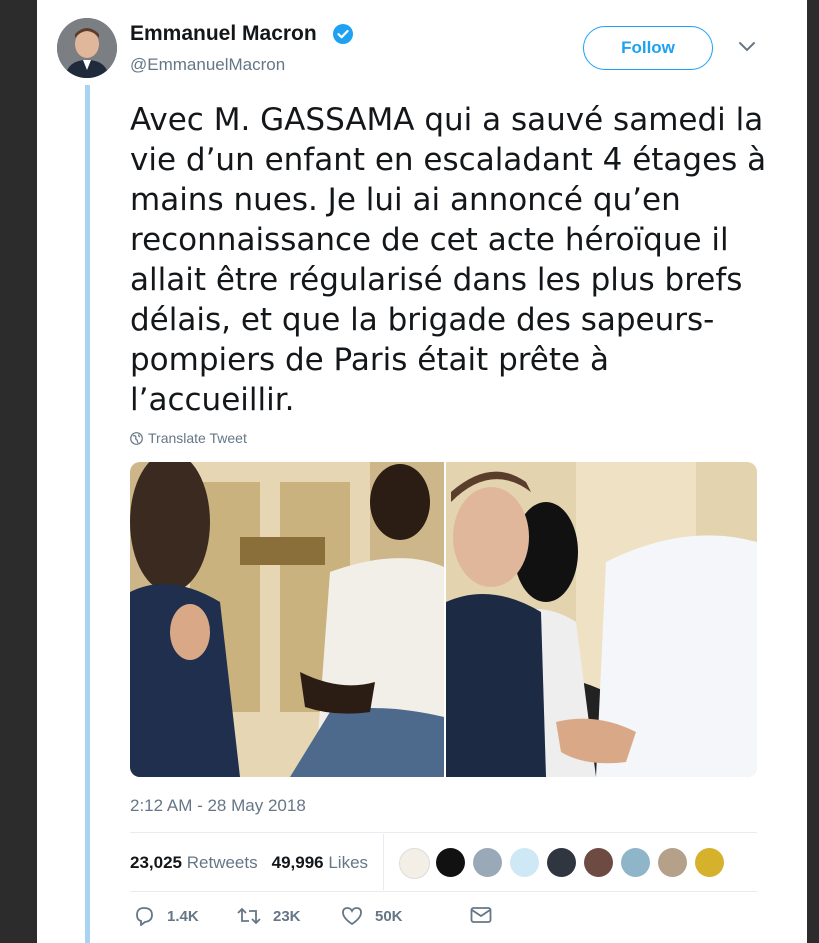 This screenshot has height=943, width=819. I want to click on author-handle: @EmmanuelMacron, so click(207, 65).